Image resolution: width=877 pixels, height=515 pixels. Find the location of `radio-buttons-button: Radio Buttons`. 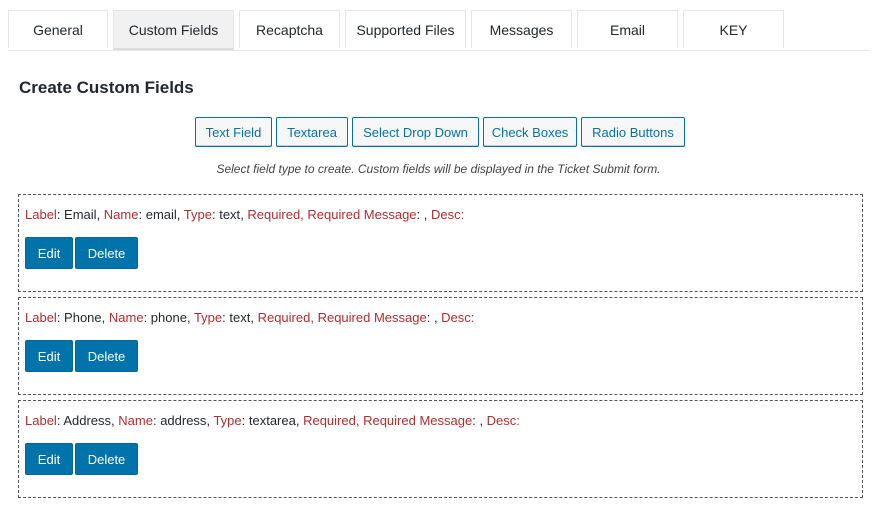

radio-buttons-button: Radio Buttons is located at coordinates (633, 132).